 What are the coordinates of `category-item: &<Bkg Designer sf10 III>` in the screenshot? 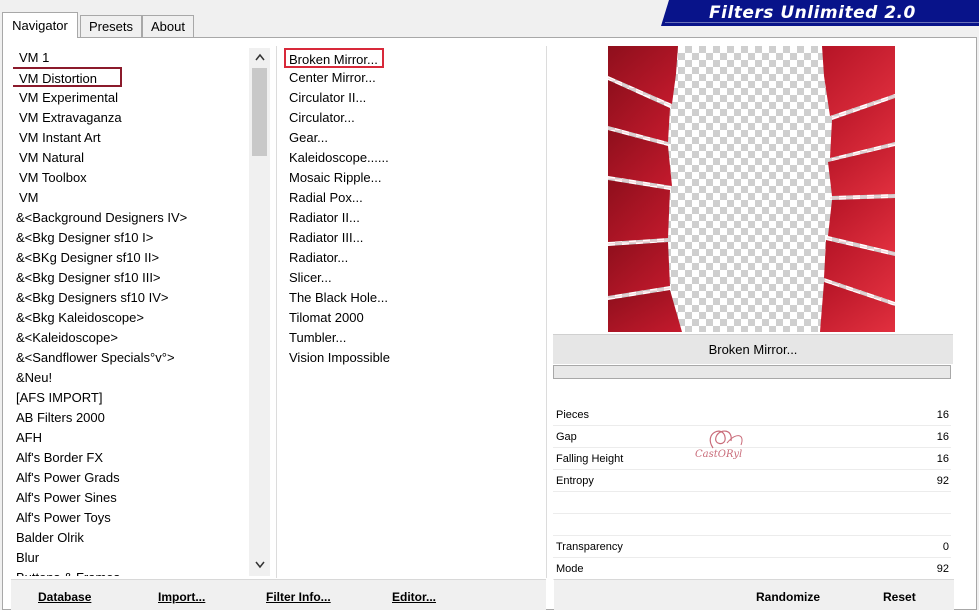 It's located at (88, 278).